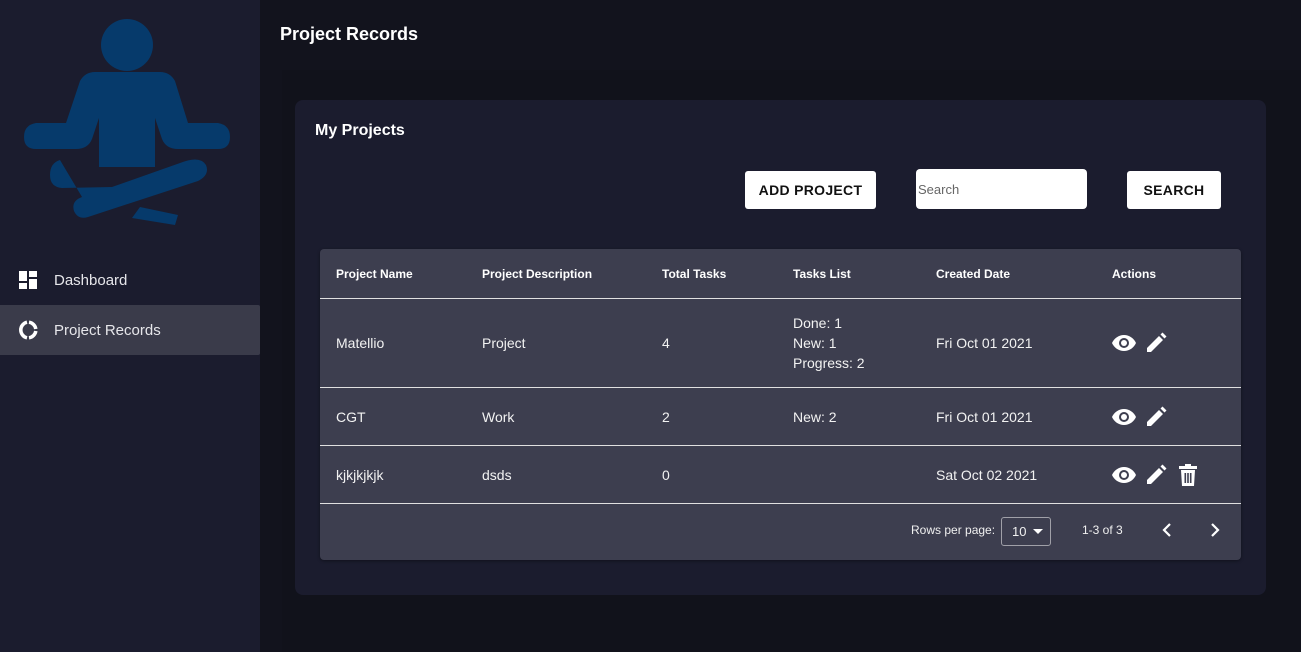 The height and width of the screenshot is (652, 1301). Describe the element at coordinates (91, 280) in the screenshot. I see `sidebar-item-label: Dashboard` at that location.